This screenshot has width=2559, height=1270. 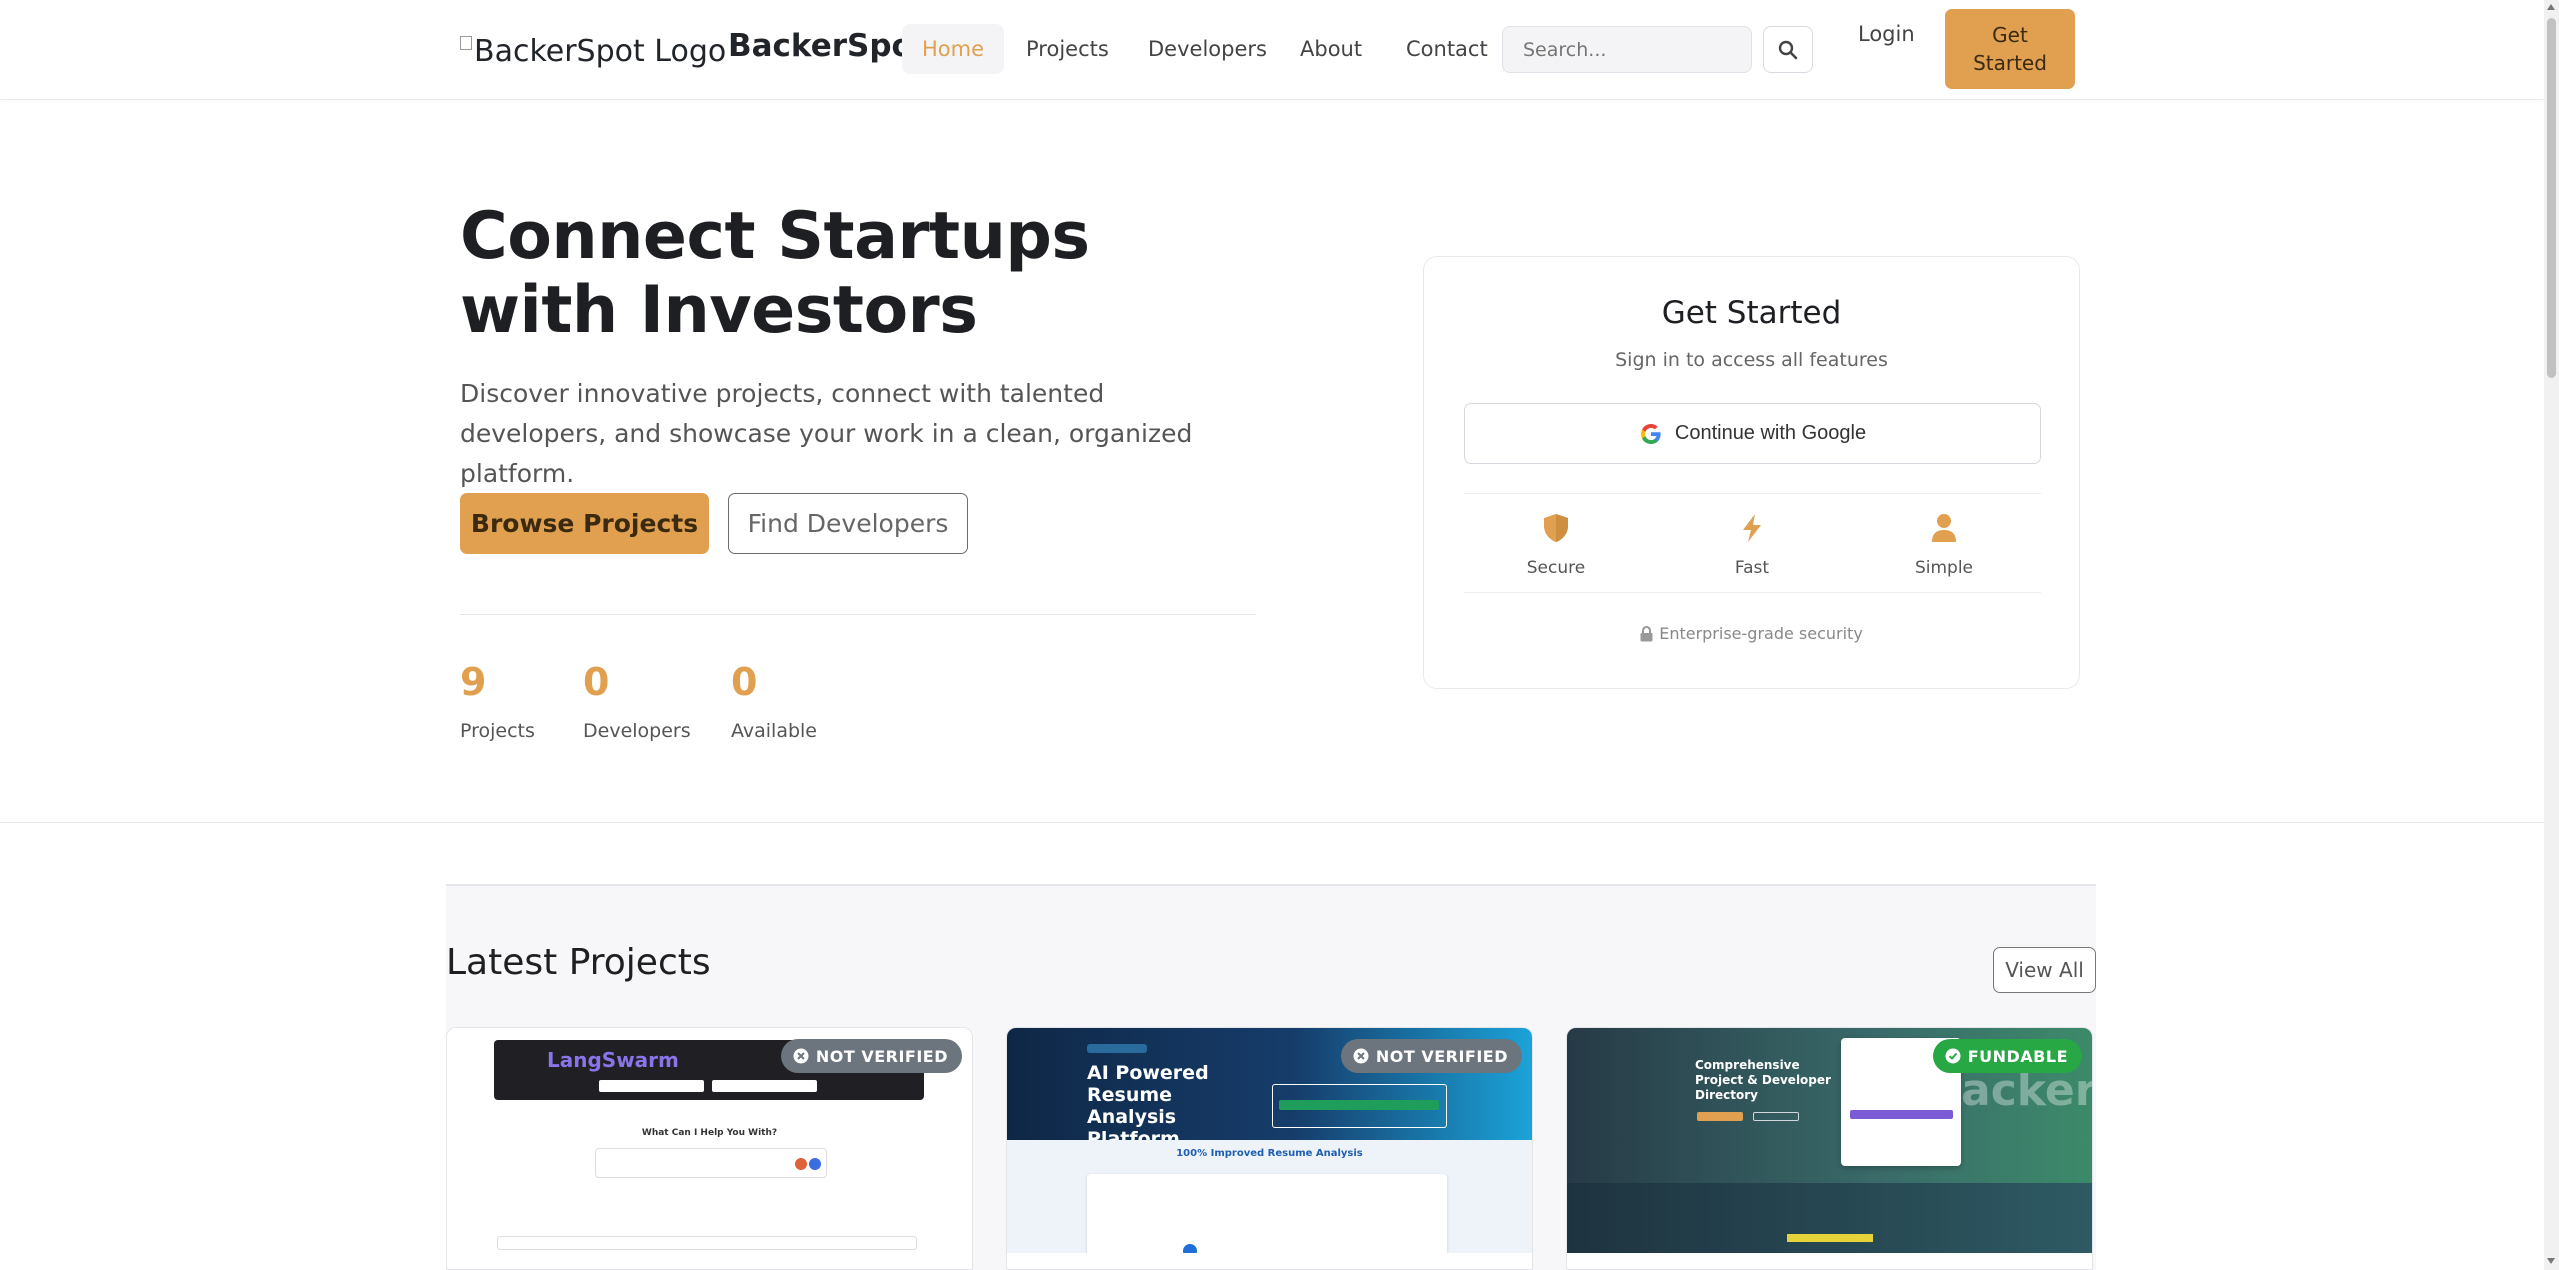 What do you see at coordinates (2010, 49) in the screenshot?
I see `nav-get-started-button: Get Started` at bounding box center [2010, 49].